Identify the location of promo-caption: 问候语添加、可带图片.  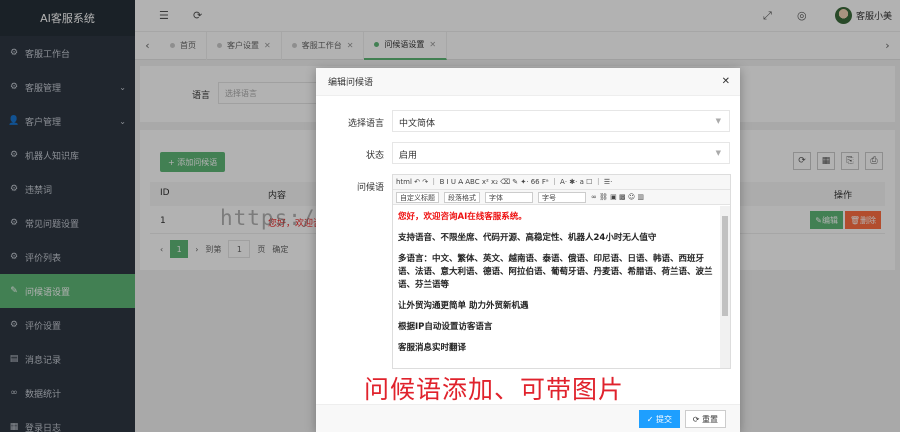
(494, 389).